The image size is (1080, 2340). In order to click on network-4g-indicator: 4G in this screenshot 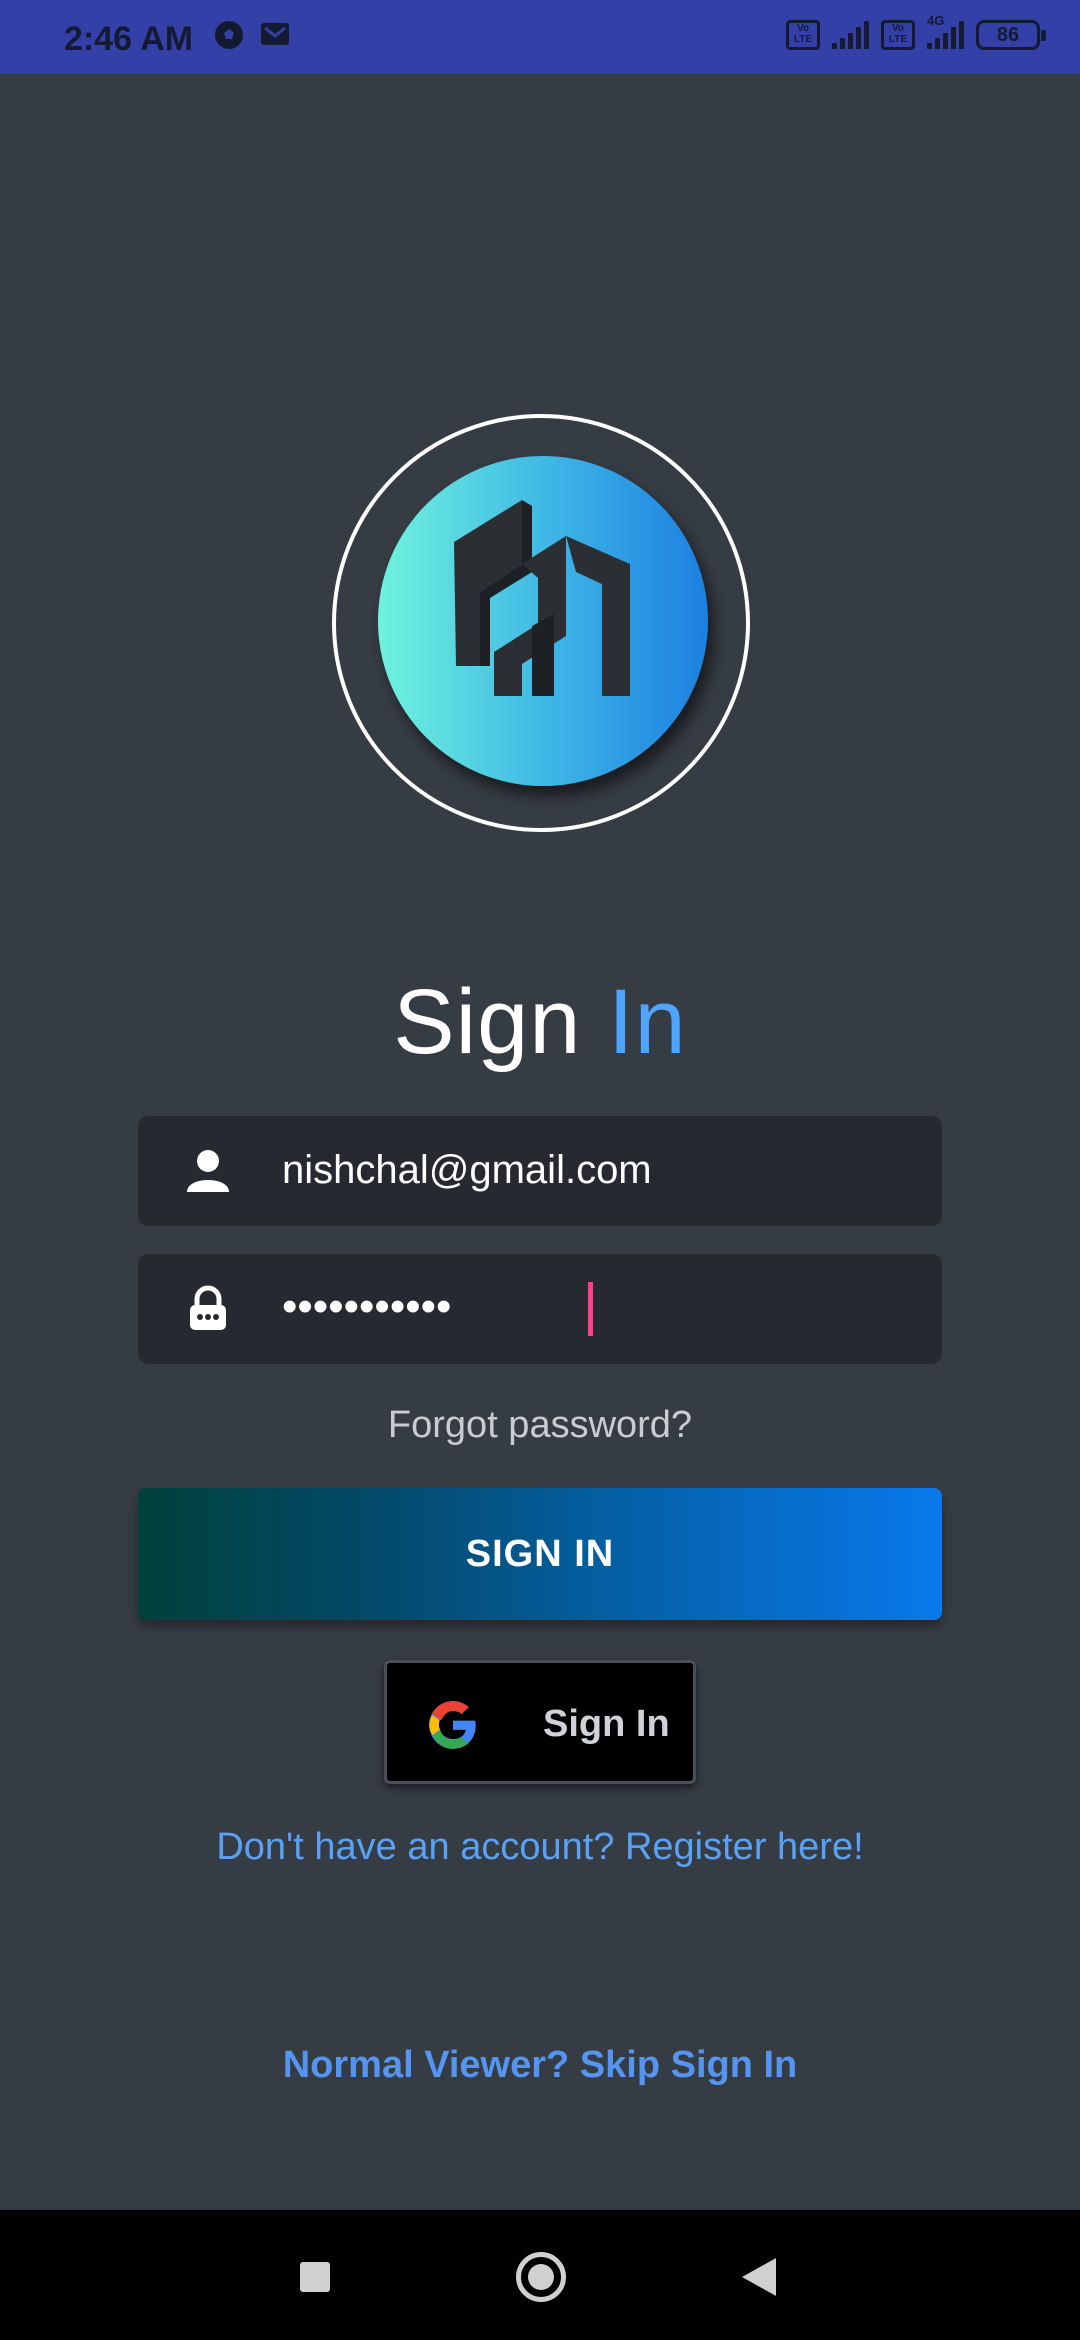, I will do `click(945, 31)`.